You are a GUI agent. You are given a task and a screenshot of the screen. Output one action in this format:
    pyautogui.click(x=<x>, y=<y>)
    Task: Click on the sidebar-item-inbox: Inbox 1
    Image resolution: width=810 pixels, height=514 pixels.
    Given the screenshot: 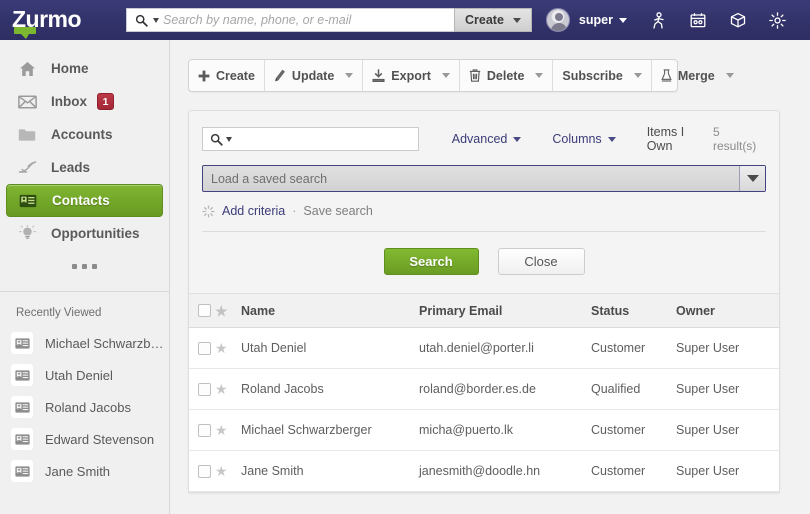 What is the action you would take?
    pyautogui.click(x=84, y=101)
    